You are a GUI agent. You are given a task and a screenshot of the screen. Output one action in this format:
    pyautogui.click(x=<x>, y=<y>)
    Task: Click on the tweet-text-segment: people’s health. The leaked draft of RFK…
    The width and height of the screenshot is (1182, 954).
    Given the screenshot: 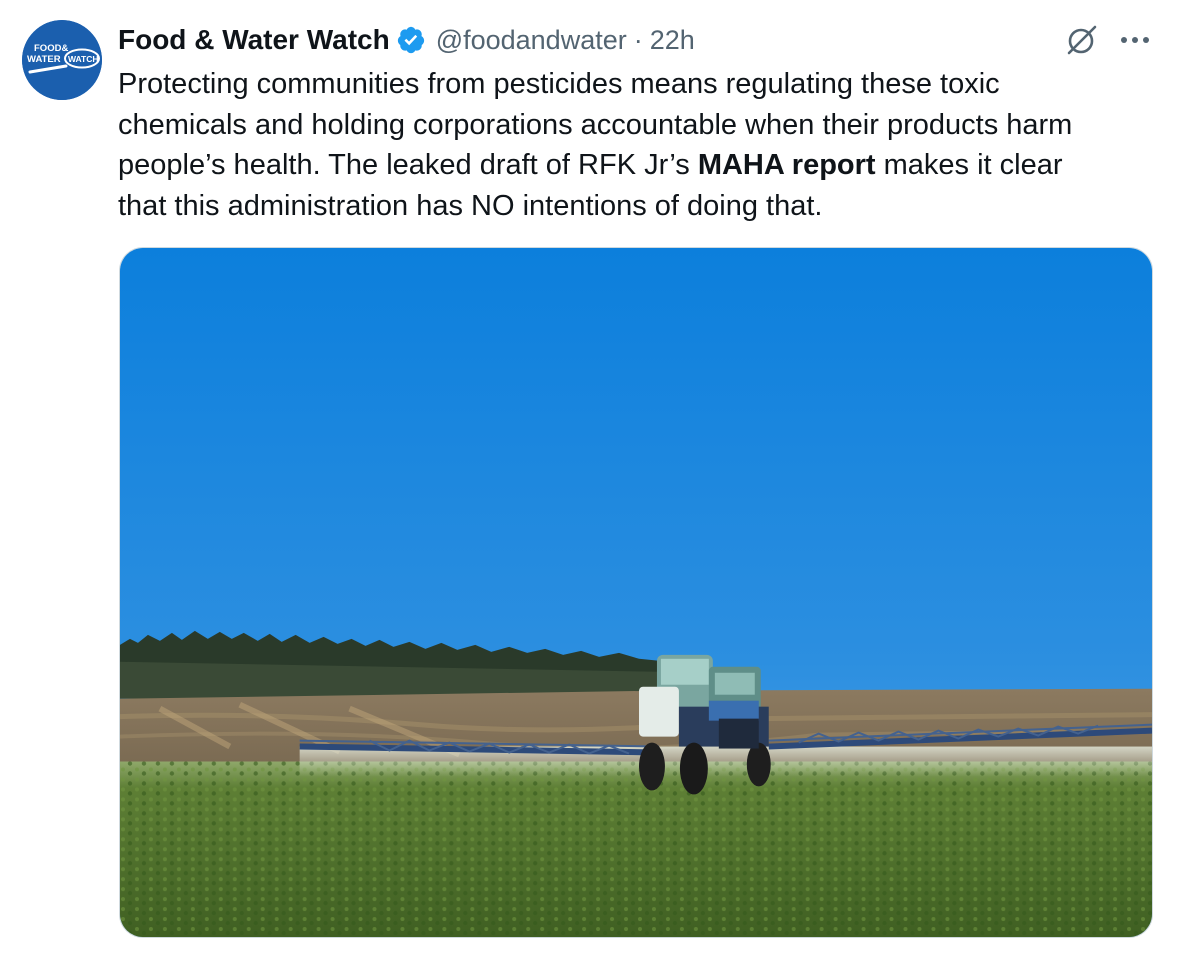 What is the action you would take?
    pyautogui.click(x=408, y=165)
    